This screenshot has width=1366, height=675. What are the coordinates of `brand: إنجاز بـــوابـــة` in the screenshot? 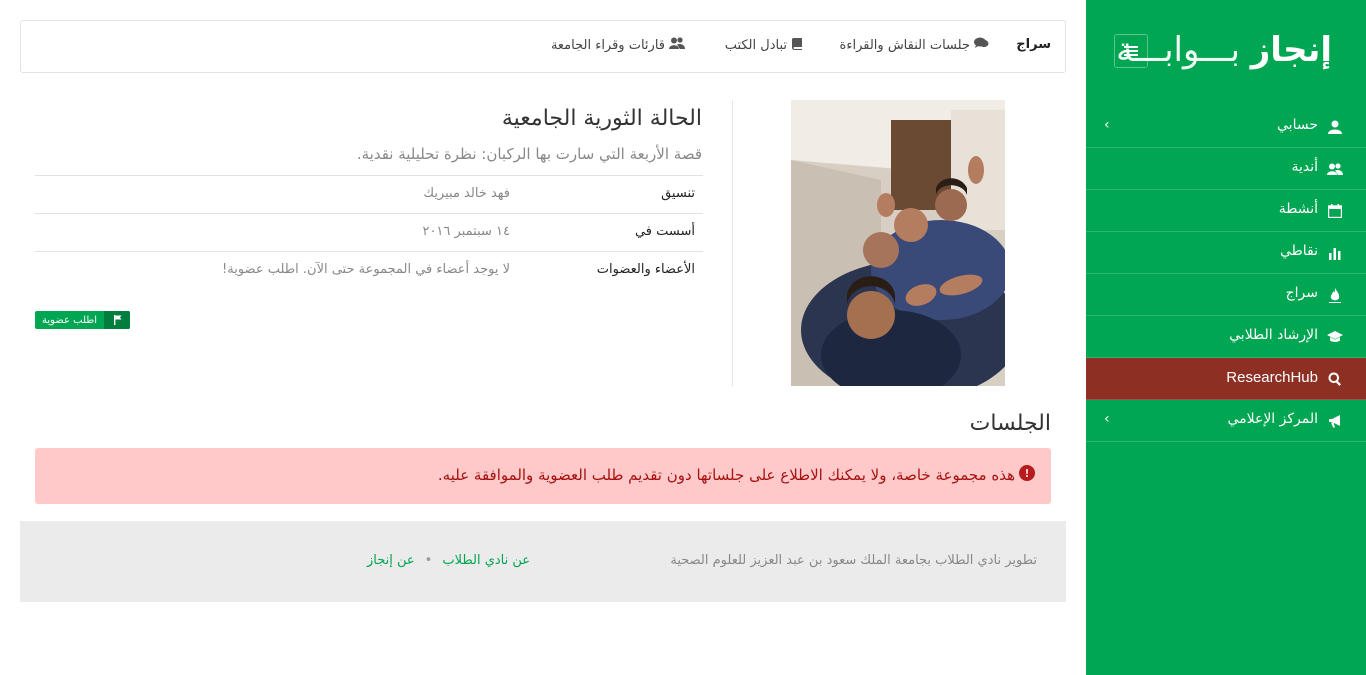 It's located at (1226, 51).